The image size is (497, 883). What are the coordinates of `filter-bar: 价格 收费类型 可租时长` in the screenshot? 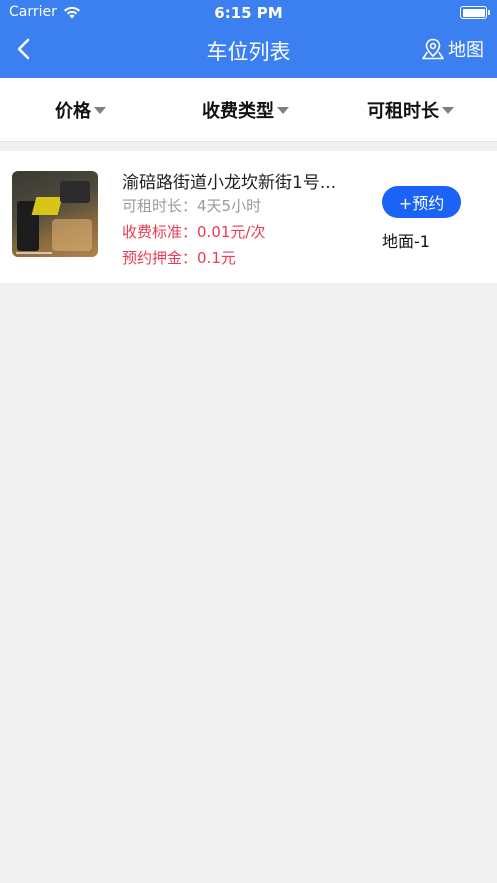 It's located at (248, 110).